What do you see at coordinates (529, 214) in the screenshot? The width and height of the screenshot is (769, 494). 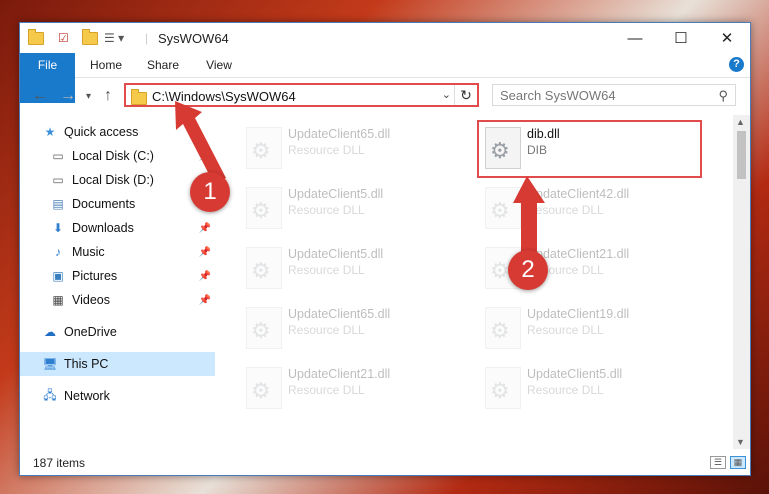 I see `arrow-to-dib-dll` at bounding box center [529, 214].